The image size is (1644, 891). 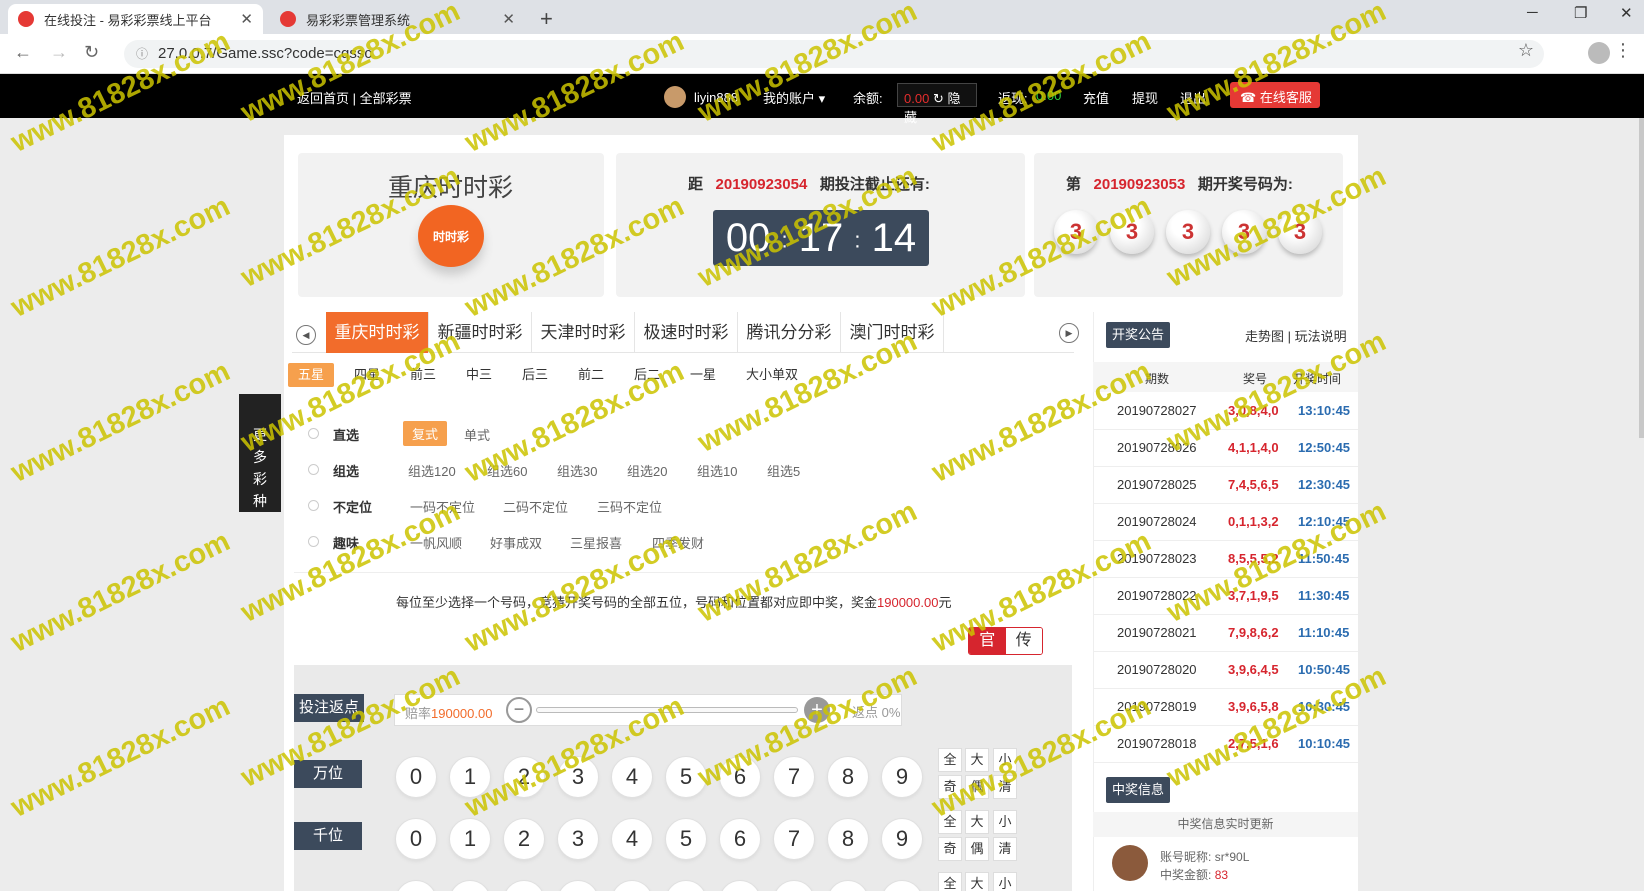 What do you see at coordinates (1641, 278) in the screenshot?
I see `page-scrollbar` at bounding box center [1641, 278].